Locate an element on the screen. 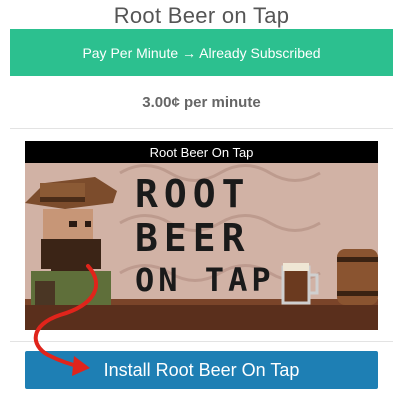 The height and width of the screenshot is (401, 403). svg-text: BEER is located at coordinates (193, 238).